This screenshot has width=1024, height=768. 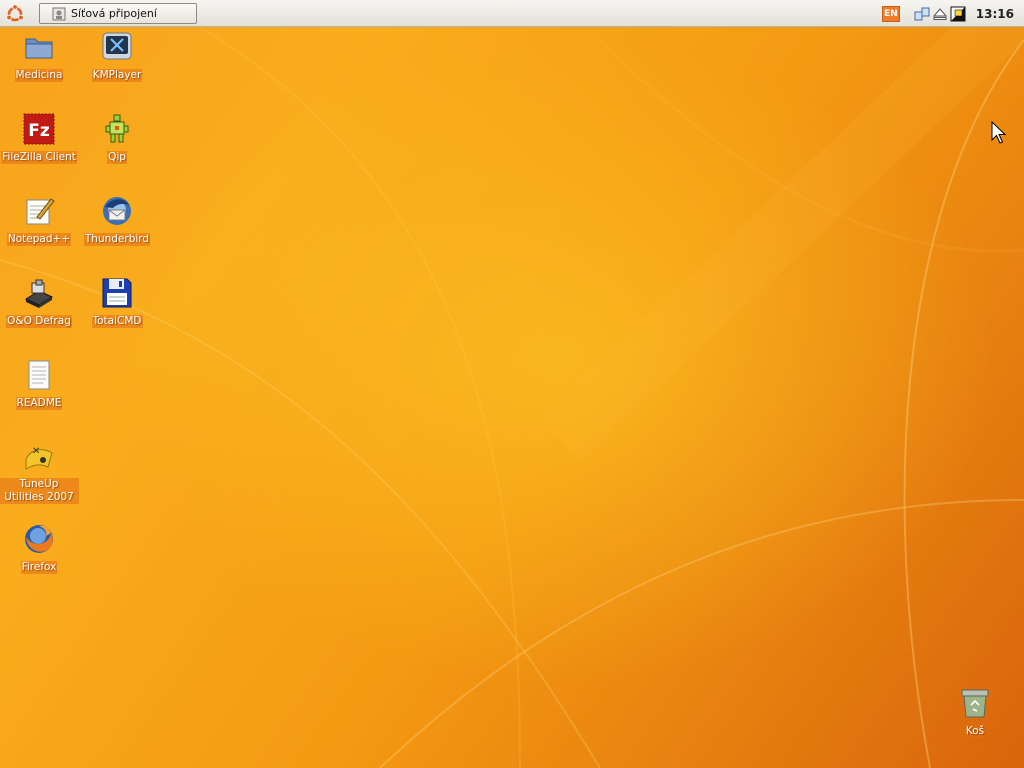 What do you see at coordinates (39, 567) in the screenshot?
I see `desktop-icon-label: Firefox` at bounding box center [39, 567].